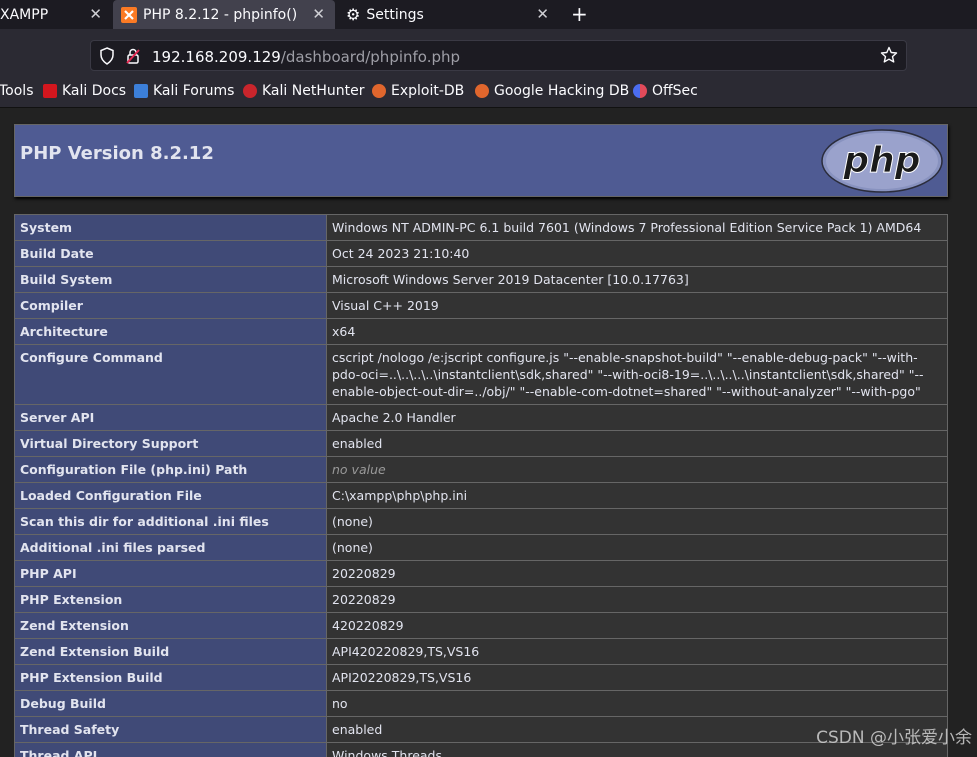 The width and height of the screenshot is (977, 757). I want to click on row-key: Configuration File (php.ini) Path, so click(170, 469).